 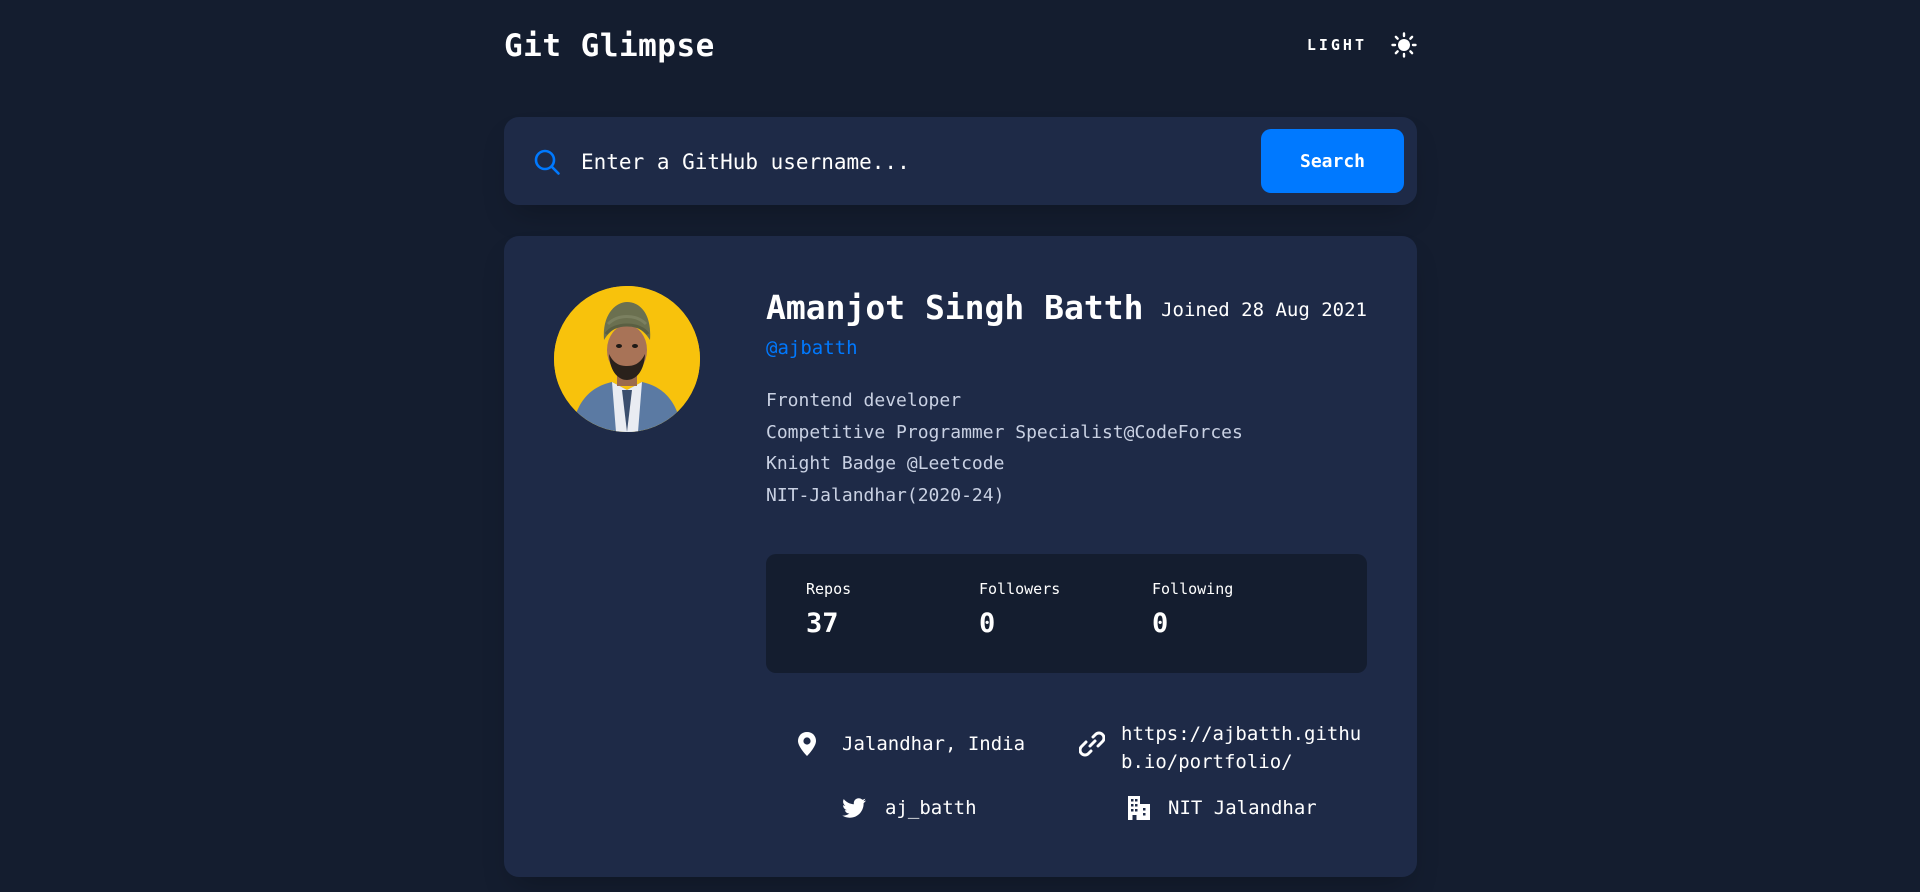 What do you see at coordinates (1242, 808) in the screenshot?
I see `company-text: NIT Jalandhar` at bounding box center [1242, 808].